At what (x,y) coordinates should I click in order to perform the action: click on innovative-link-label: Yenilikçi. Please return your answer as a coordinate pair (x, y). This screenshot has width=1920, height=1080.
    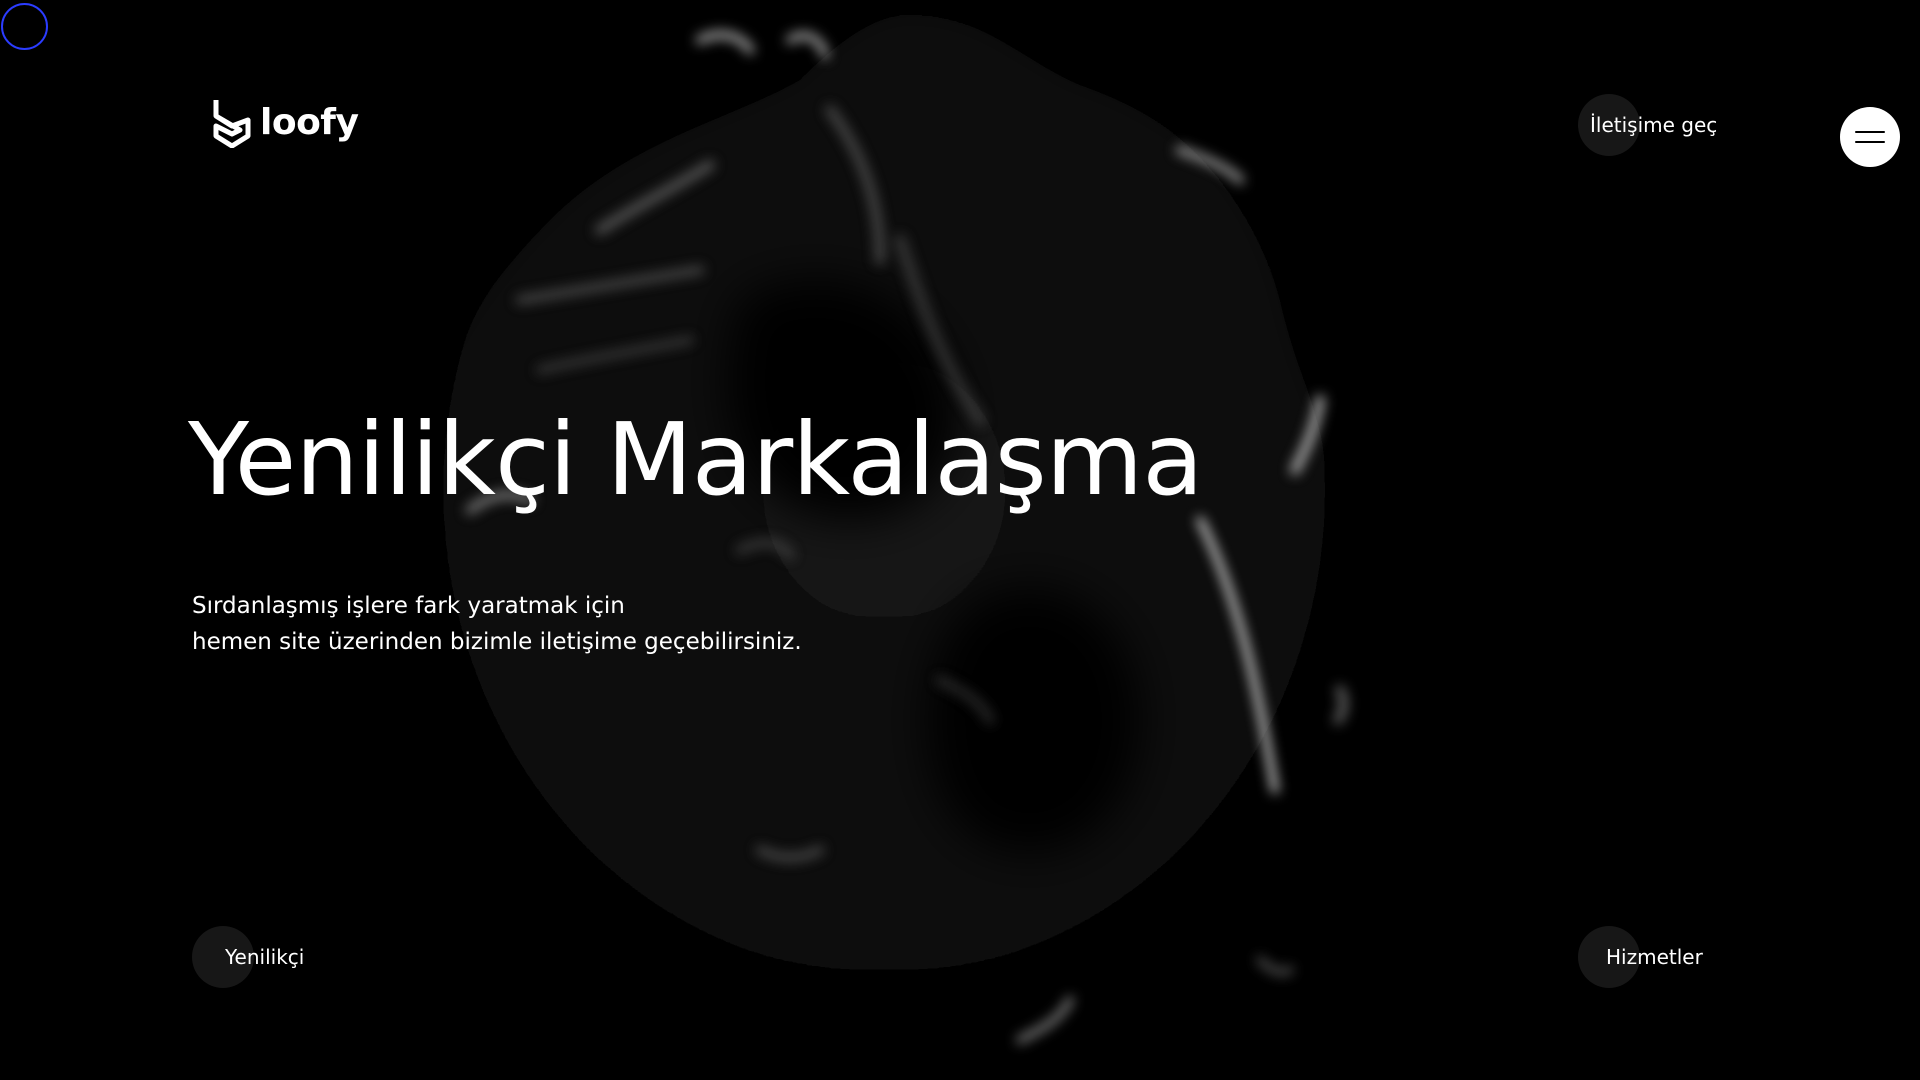
    Looking at the image, I should click on (265, 957).